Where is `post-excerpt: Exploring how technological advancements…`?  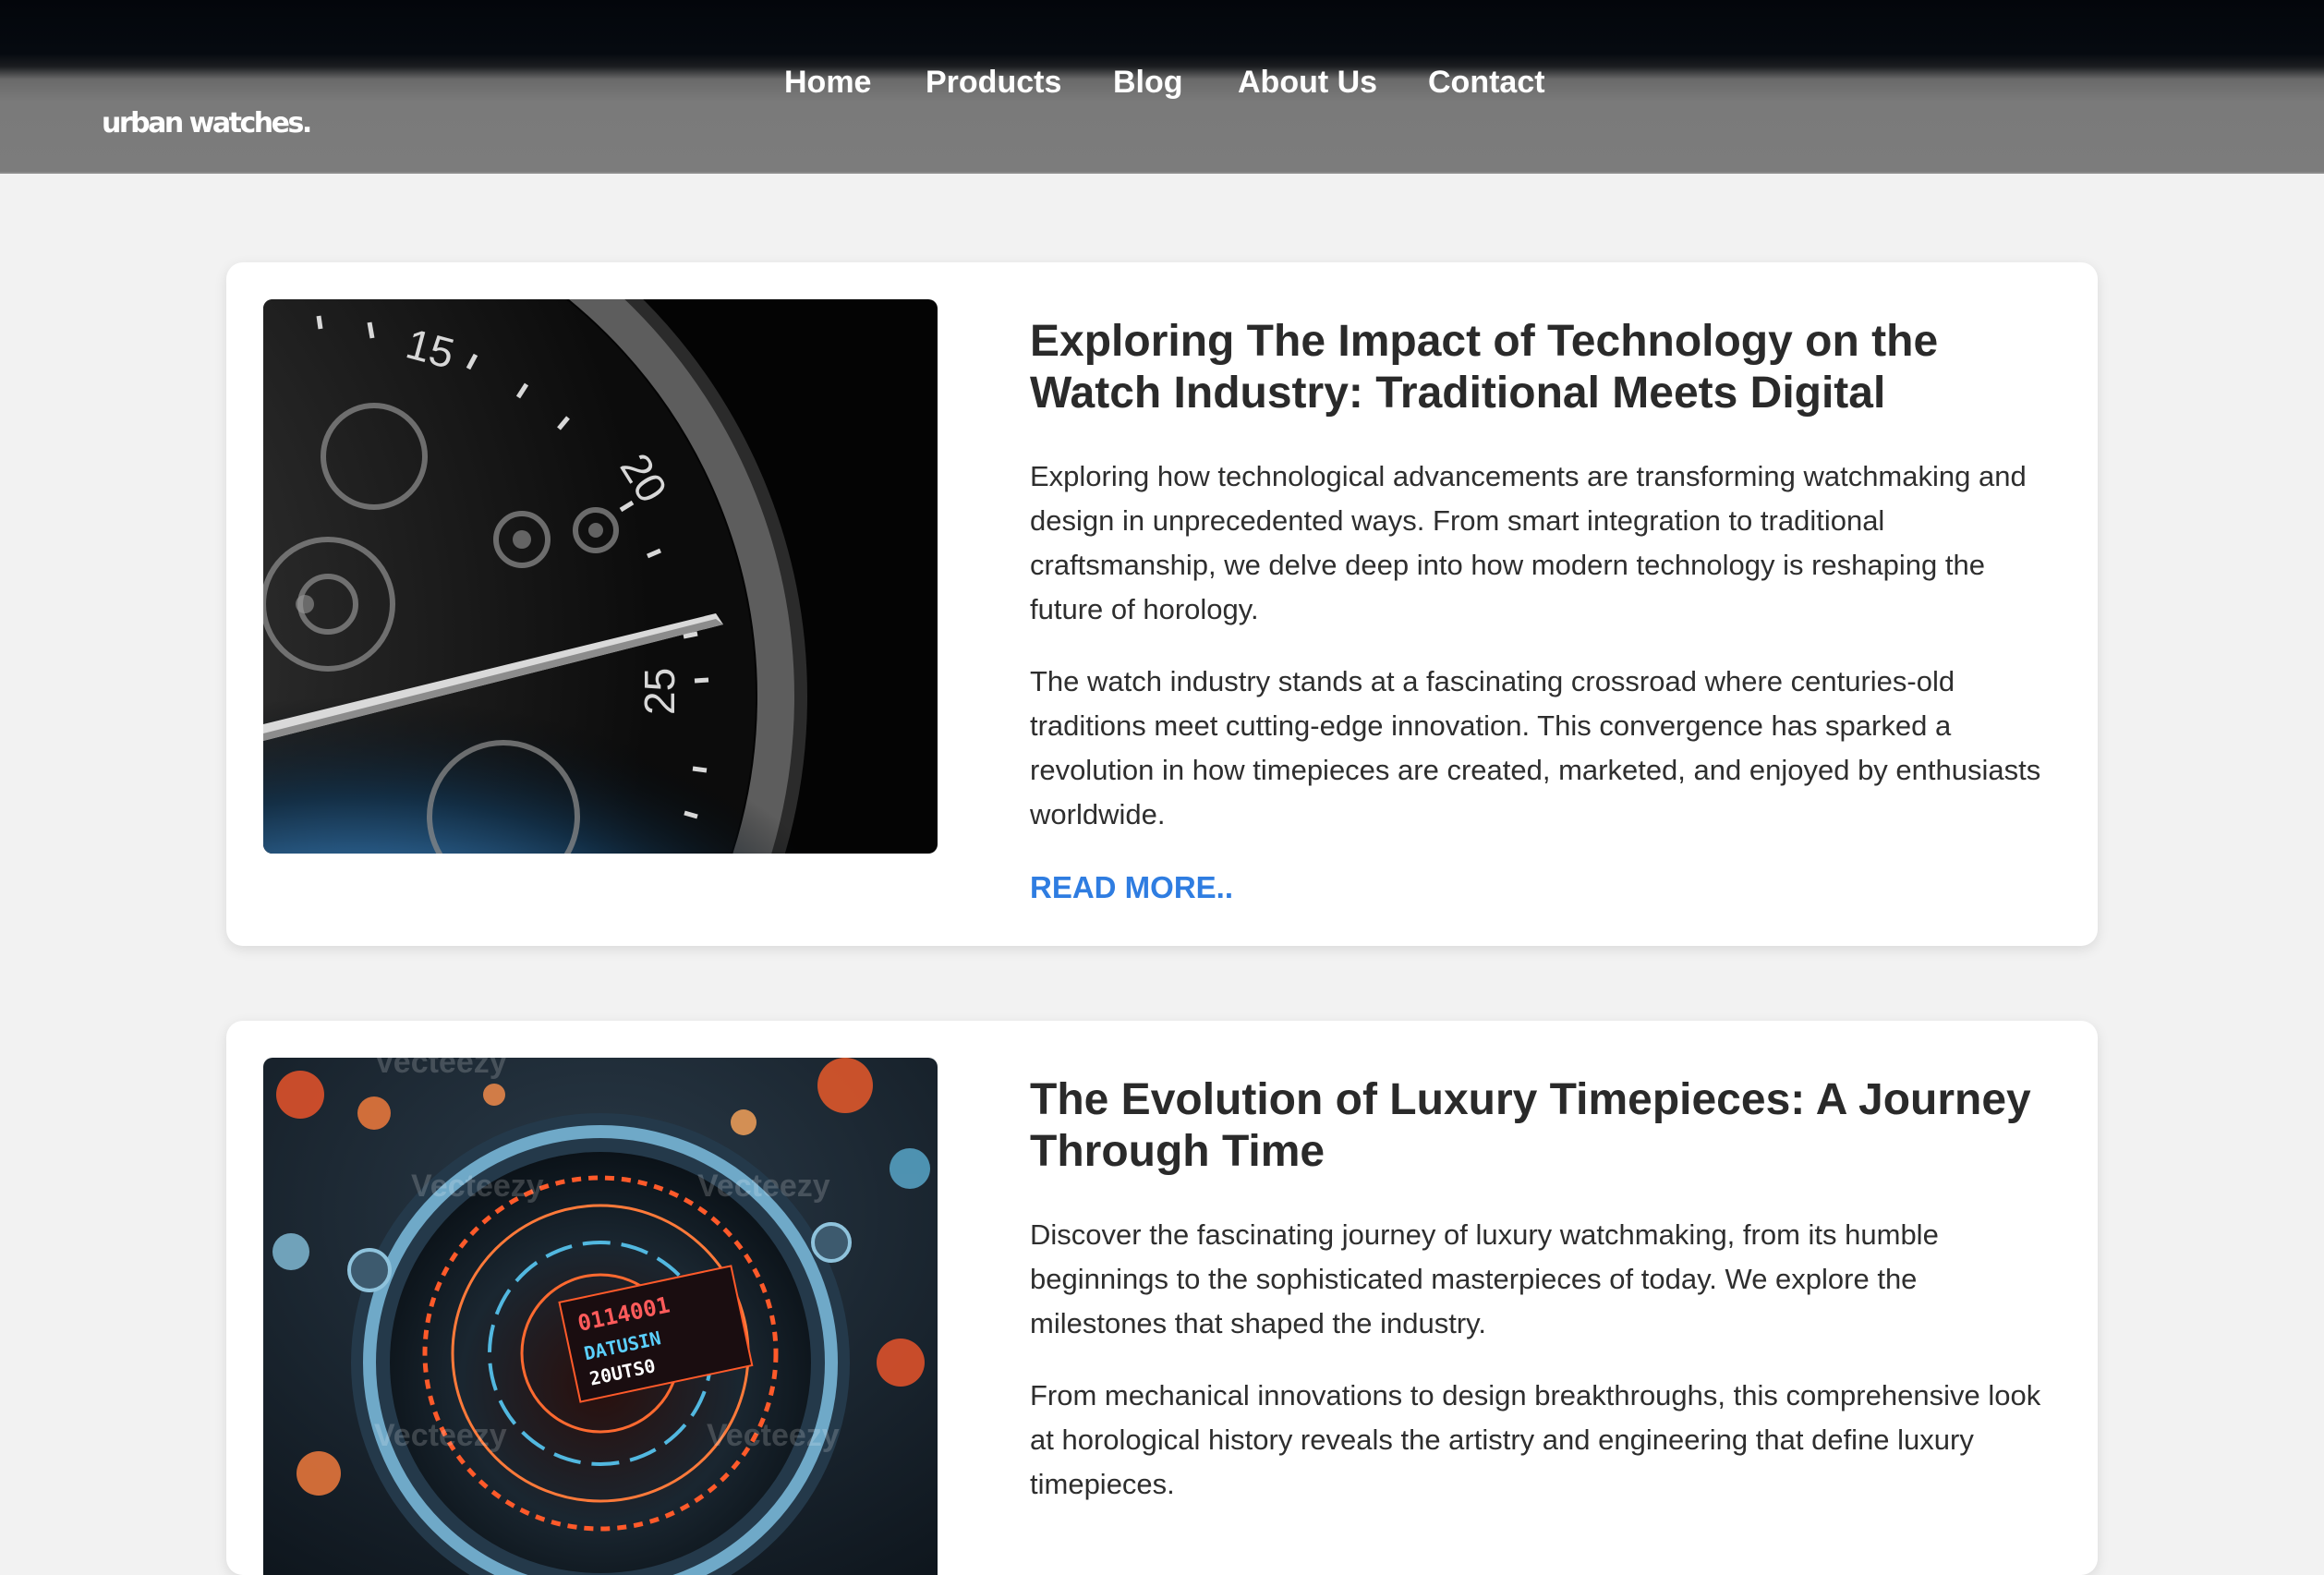 post-excerpt: Exploring how technological advancements… is located at coordinates (1529, 542).